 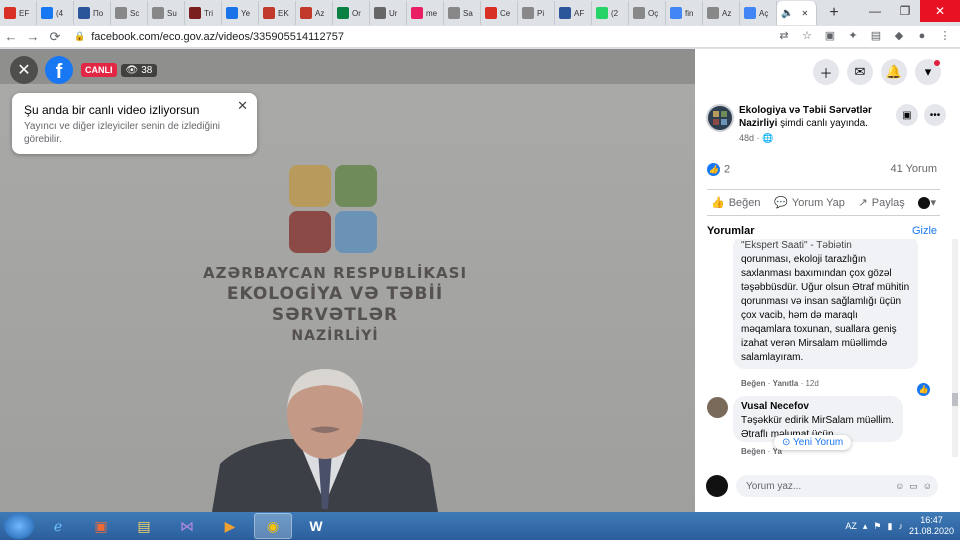 I want to click on notifications-bell-icon: 🔔, so click(x=894, y=72).